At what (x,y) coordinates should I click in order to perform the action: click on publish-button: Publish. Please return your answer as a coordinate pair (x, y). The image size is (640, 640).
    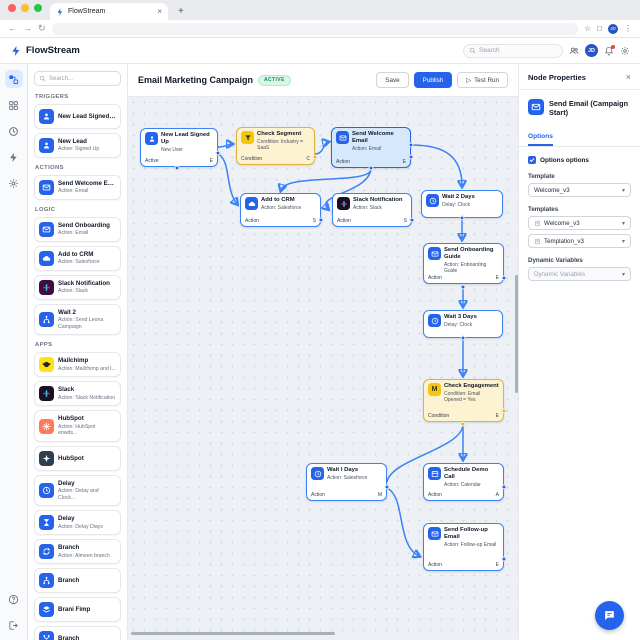
    Looking at the image, I should click on (433, 80).